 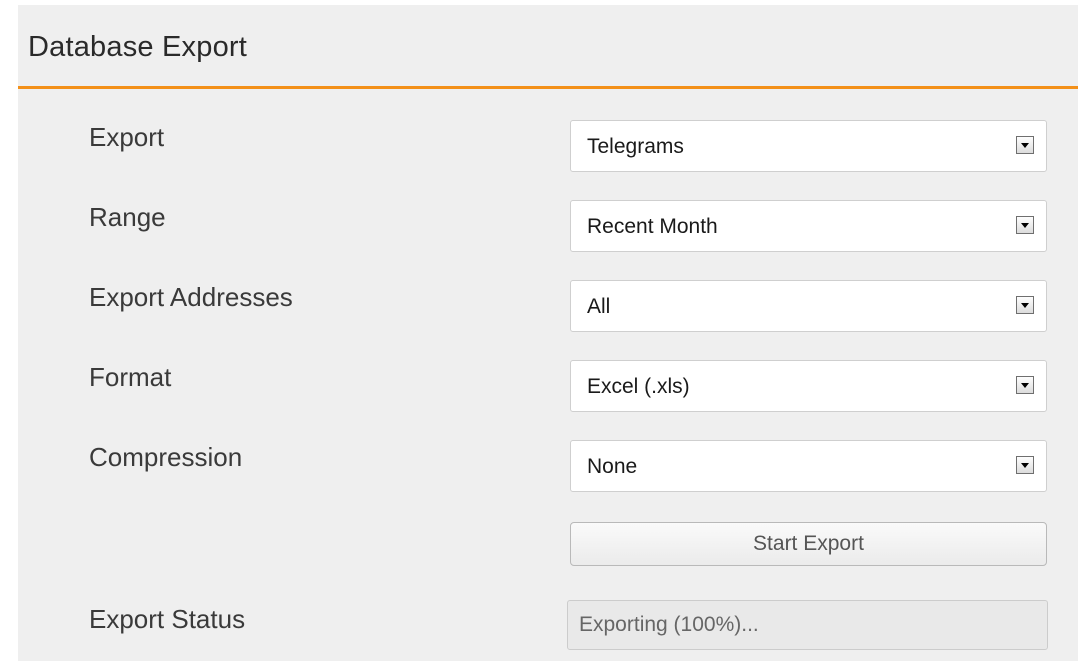 I want to click on export-status-label: Export Status, so click(x=167, y=619).